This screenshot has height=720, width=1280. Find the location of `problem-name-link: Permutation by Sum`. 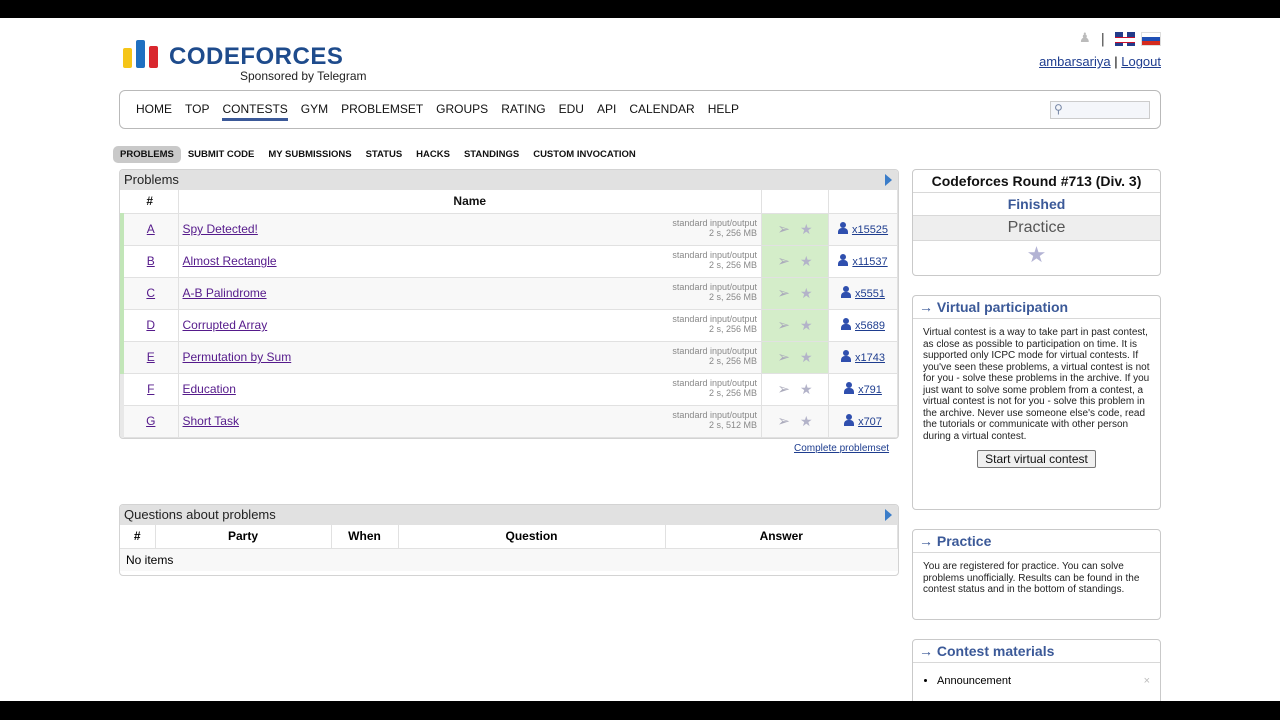

problem-name-link: Permutation by Sum is located at coordinates (237, 357).